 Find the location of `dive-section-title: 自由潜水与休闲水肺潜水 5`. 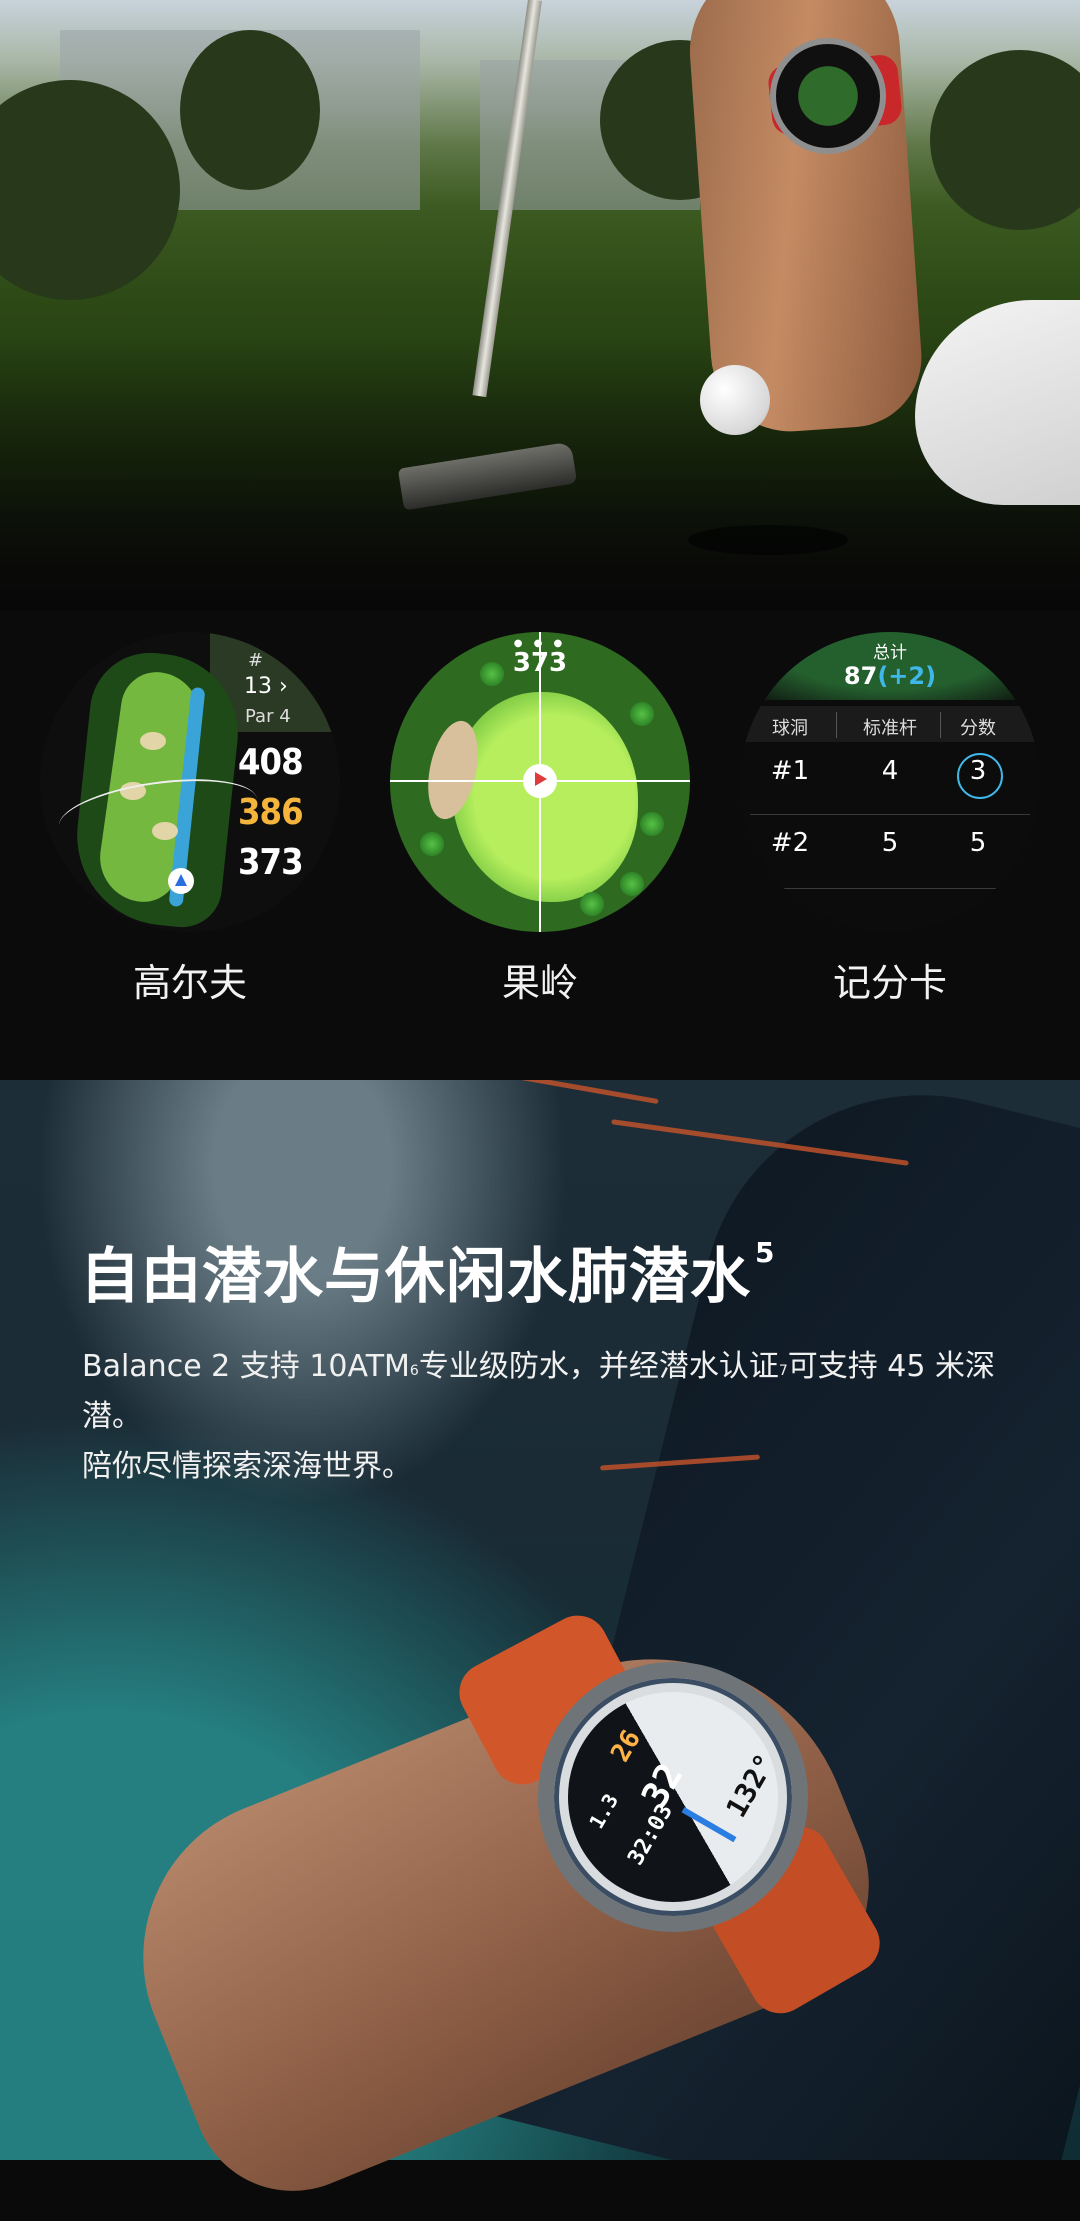

dive-section-title: 自由潜水与休闲水肺潜水 5 is located at coordinates (428, 1274).